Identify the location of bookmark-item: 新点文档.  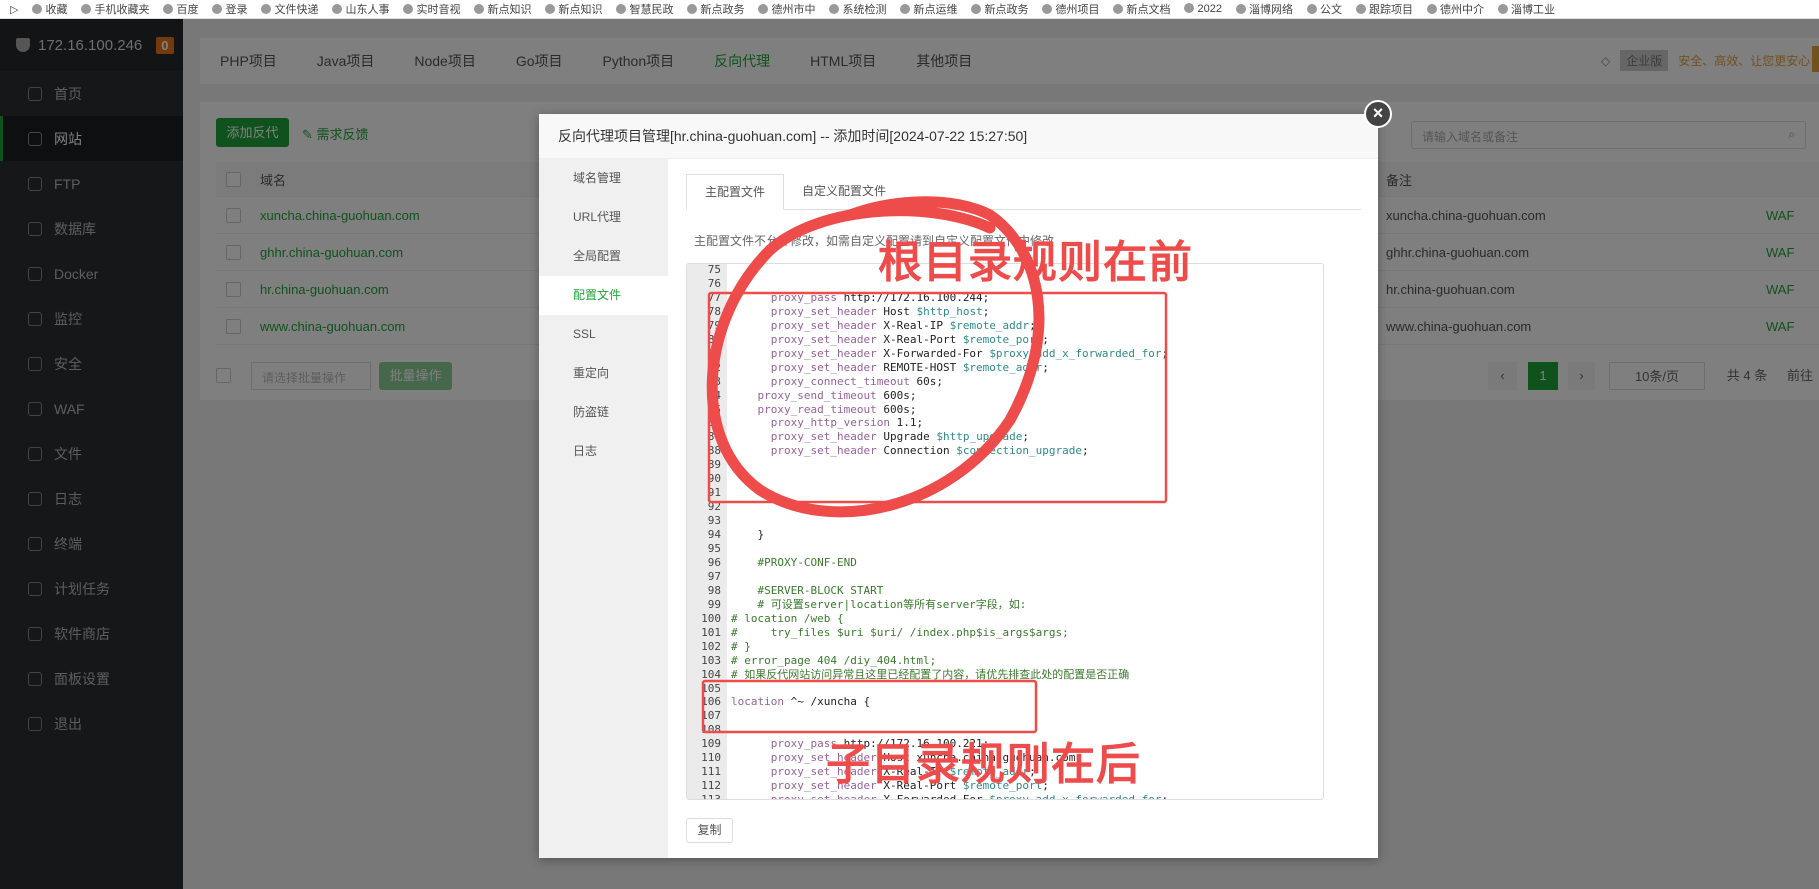
(1141, 9).